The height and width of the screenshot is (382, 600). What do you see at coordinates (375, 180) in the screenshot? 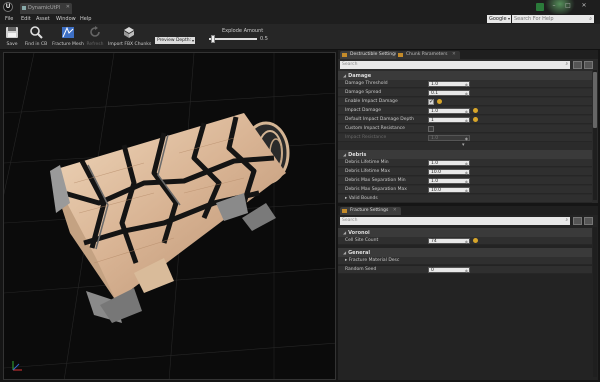
I see `property-label: Debris Max Separation Min` at bounding box center [375, 180].